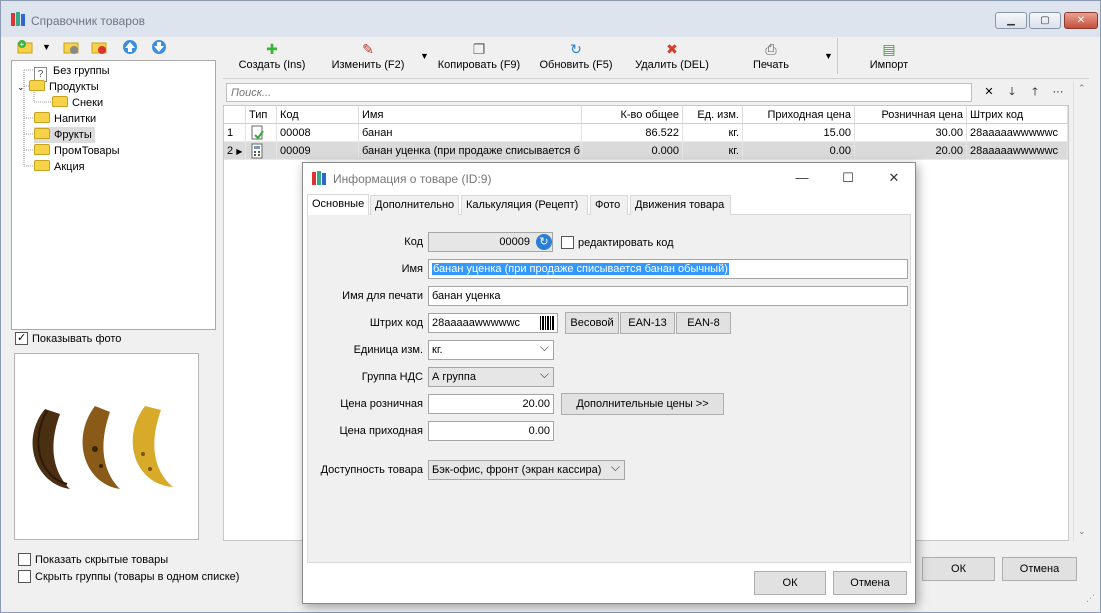  What do you see at coordinates (790, 583) in the screenshot?
I see `dialog-ok-button: ОК` at bounding box center [790, 583].